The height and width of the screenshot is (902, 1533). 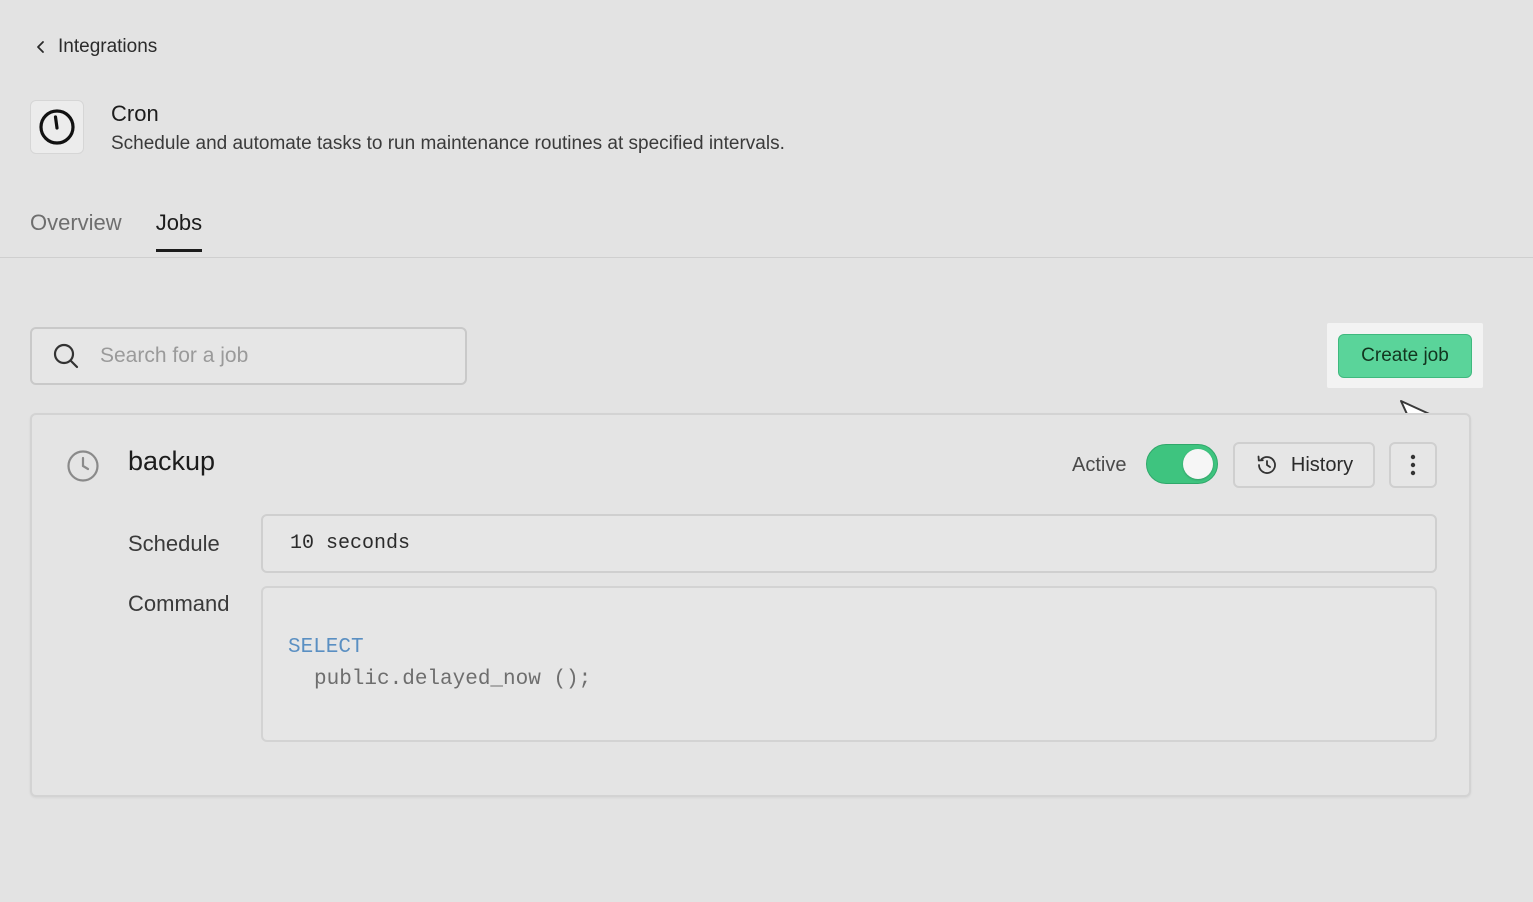 I want to click on tab-bar: Overview Jobs, so click(x=116, y=231).